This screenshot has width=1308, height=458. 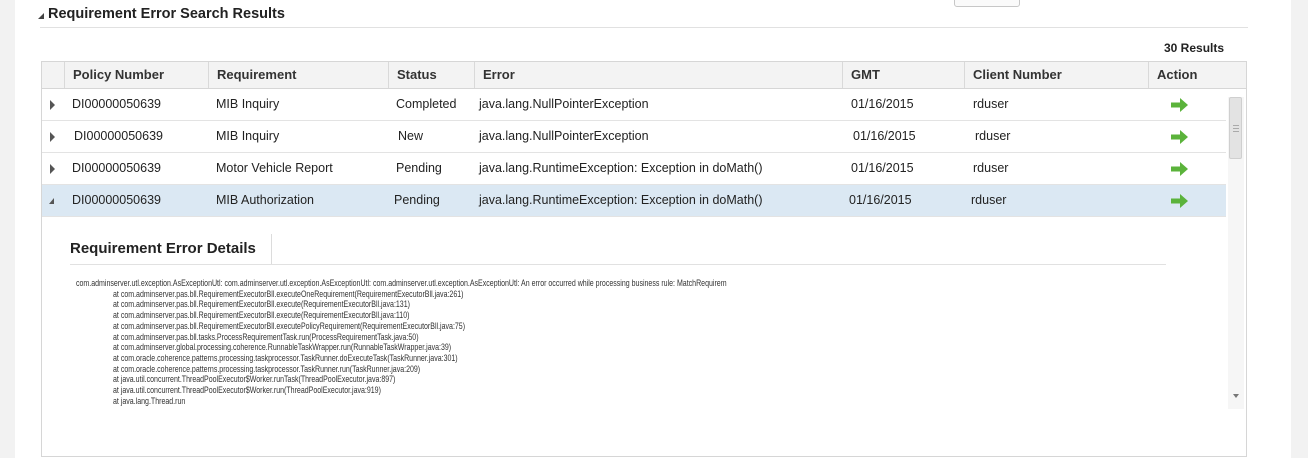 I want to click on details-tab-divider, so click(x=271, y=249).